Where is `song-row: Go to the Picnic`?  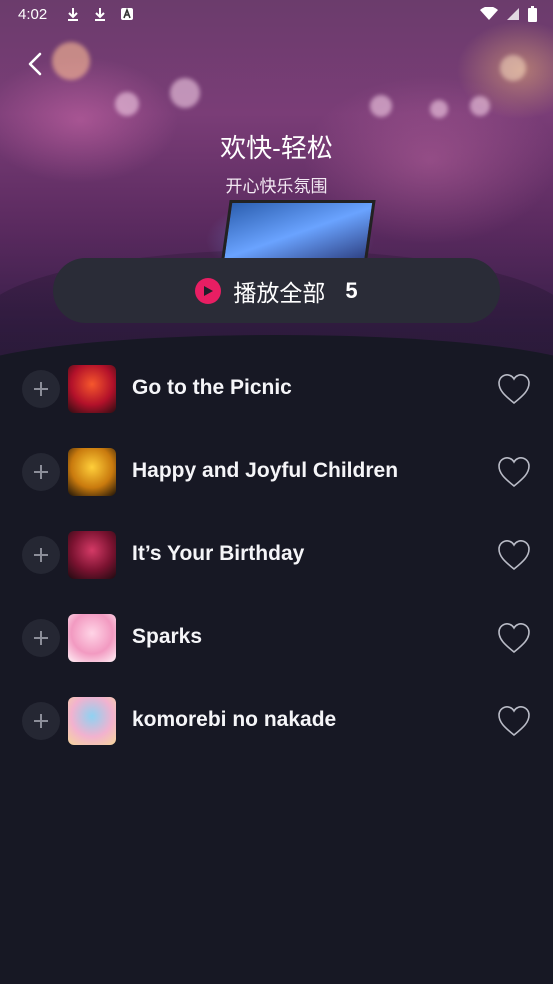 song-row: Go to the Picnic is located at coordinates (276, 389).